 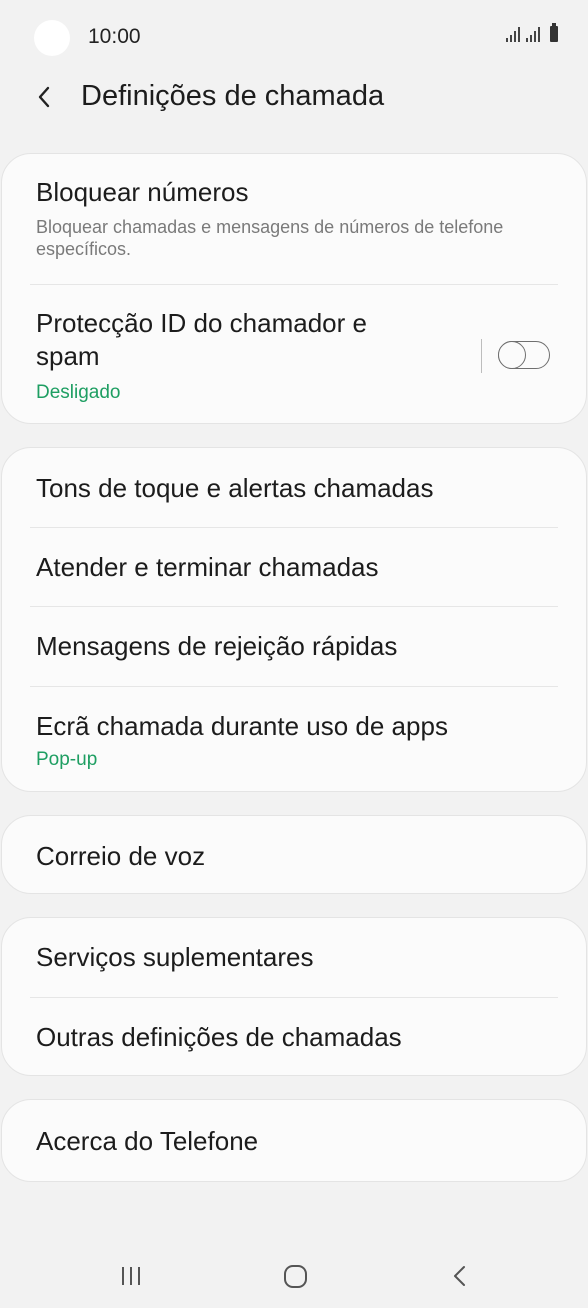 I want to click on call-display-label: Ecrã chamada durante uso de apps, so click(x=242, y=726).